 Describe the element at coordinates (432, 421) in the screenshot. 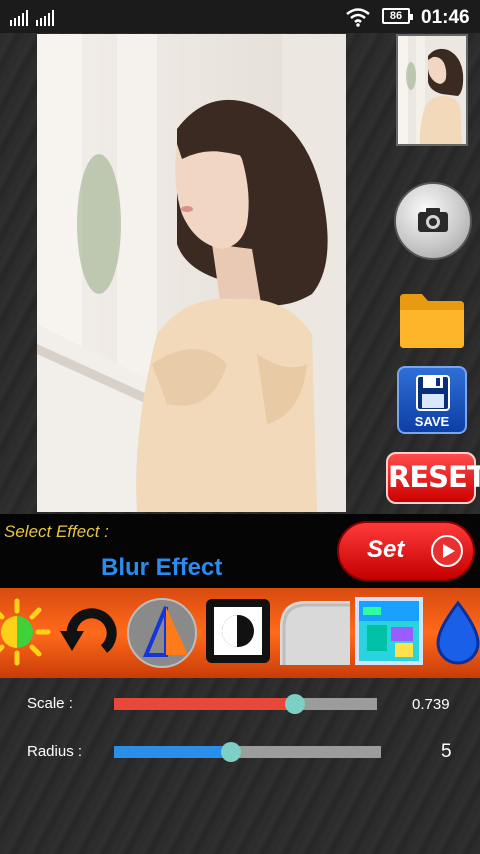

I see `save-label: SAVE` at that location.